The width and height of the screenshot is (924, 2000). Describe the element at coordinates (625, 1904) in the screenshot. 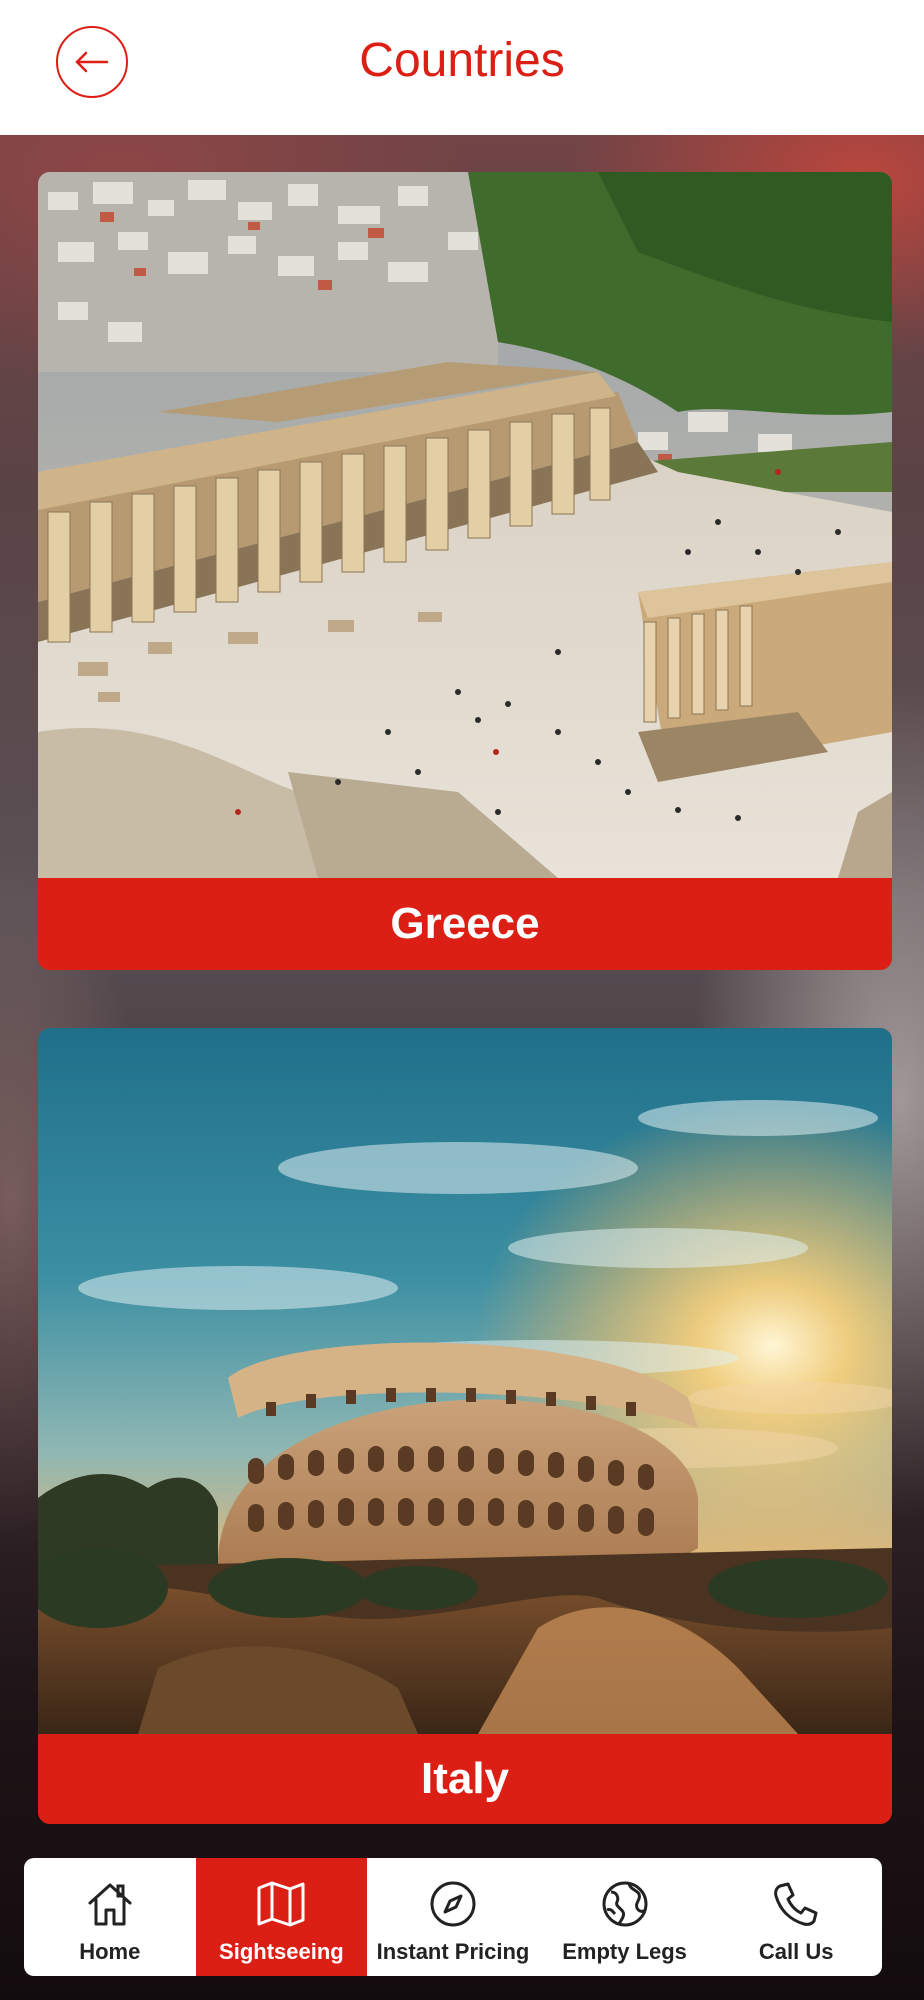

I see `globe-icon` at that location.